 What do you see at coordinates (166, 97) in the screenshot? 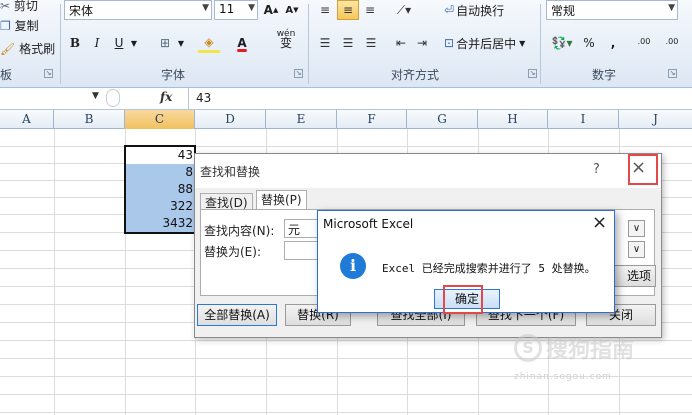
I see `fx-button: fx` at bounding box center [166, 97].